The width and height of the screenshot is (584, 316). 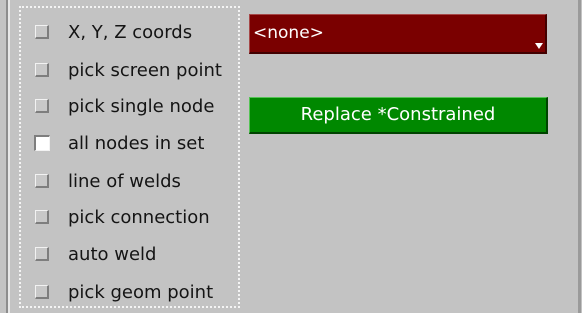 I want to click on pick-connection-checkbox, so click(x=42, y=217).